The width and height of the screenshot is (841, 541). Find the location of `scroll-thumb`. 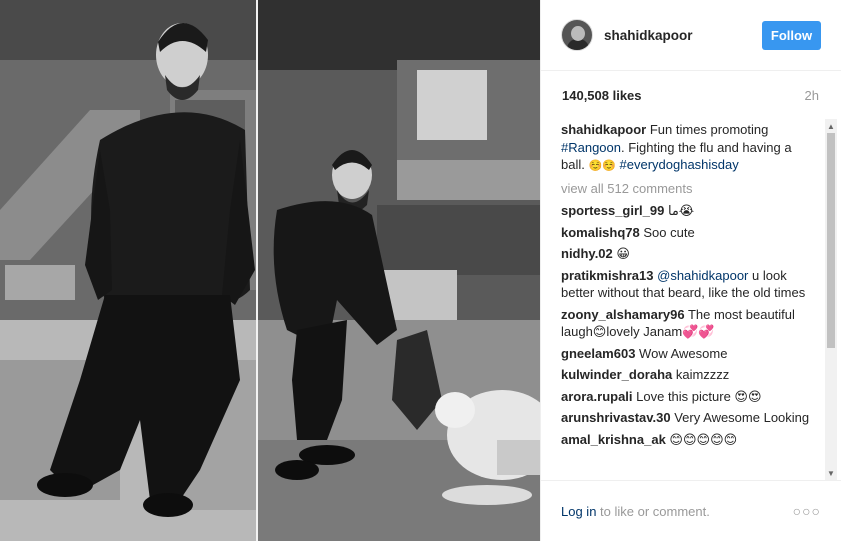

scroll-thumb is located at coordinates (831, 240).